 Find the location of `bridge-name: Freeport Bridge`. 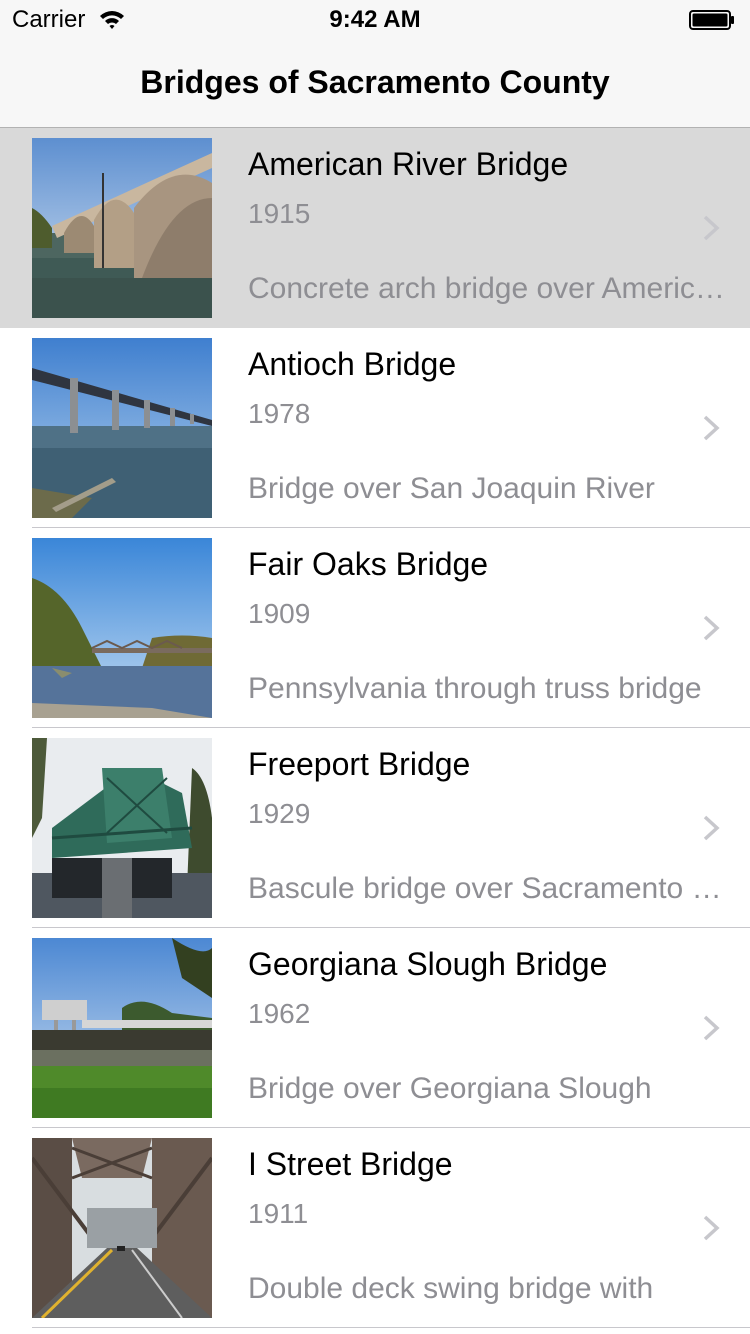

bridge-name: Freeport Bridge is located at coordinates (359, 764).